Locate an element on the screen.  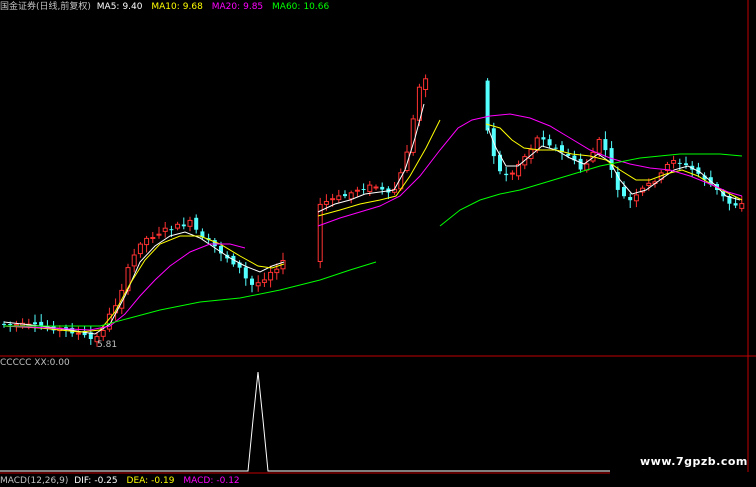
macd-macd: MACD: -0.12 is located at coordinates (212, 481).